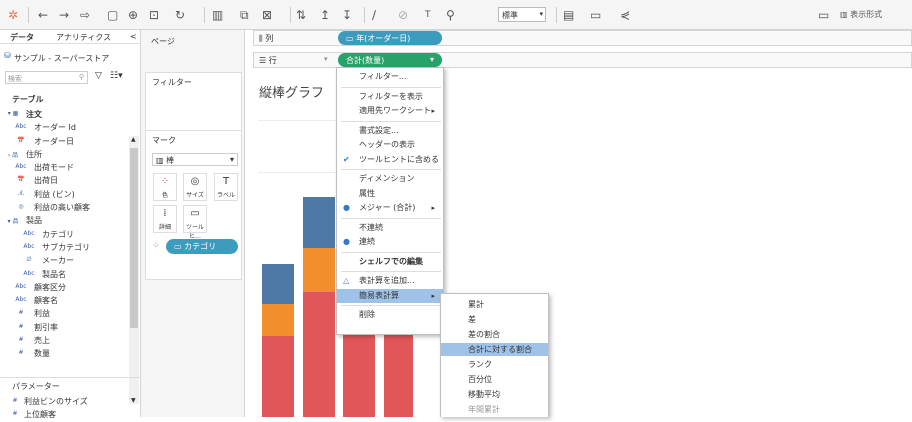 The width and height of the screenshot is (912, 422). What do you see at coordinates (29, 260) in the screenshot?
I see `field-type-icon: ∅` at bounding box center [29, 260].